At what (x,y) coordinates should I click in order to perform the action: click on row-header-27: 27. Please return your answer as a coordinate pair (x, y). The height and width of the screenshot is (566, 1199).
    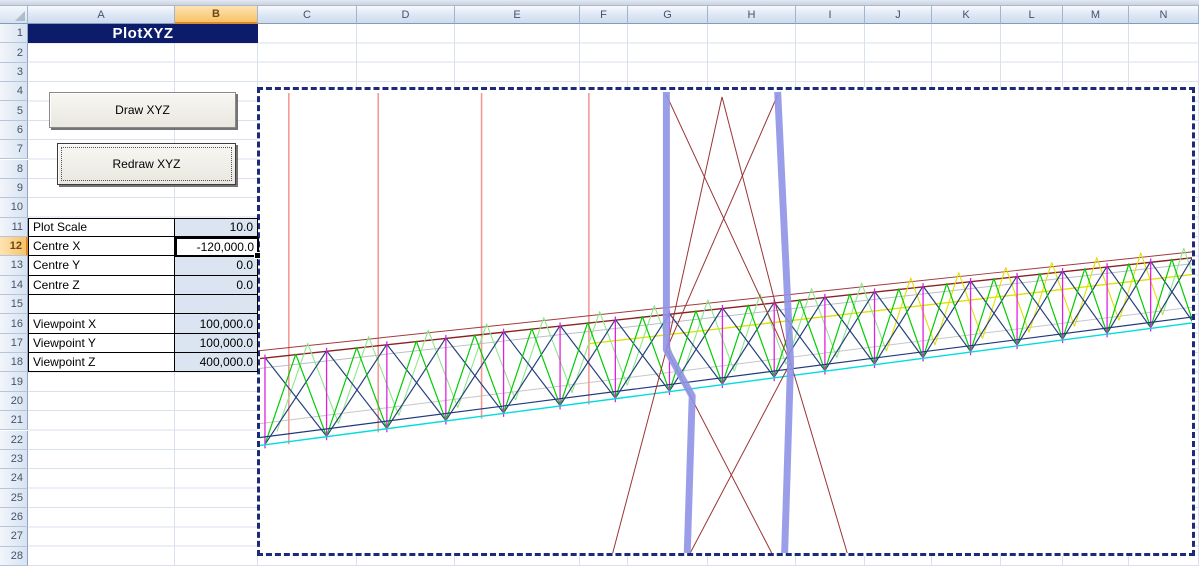
    Looking at the image, I should click on (14, 537).